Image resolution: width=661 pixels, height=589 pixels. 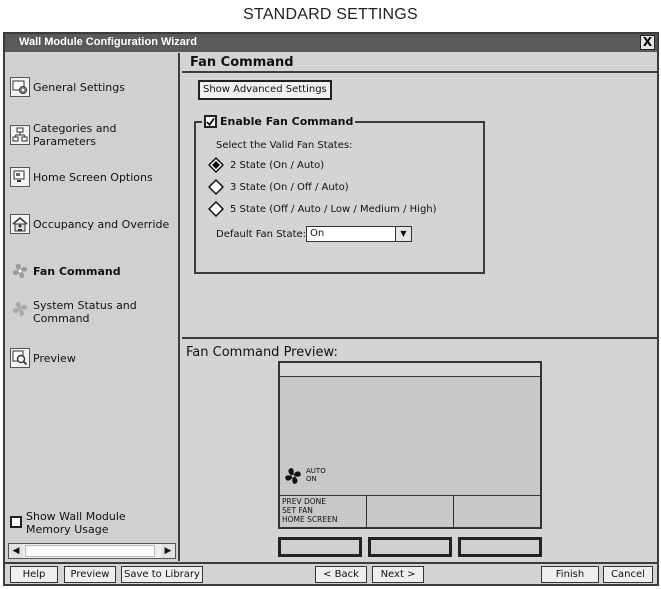 I want to click on fan-state-auto: AUTO, so click(x=316, y=471).